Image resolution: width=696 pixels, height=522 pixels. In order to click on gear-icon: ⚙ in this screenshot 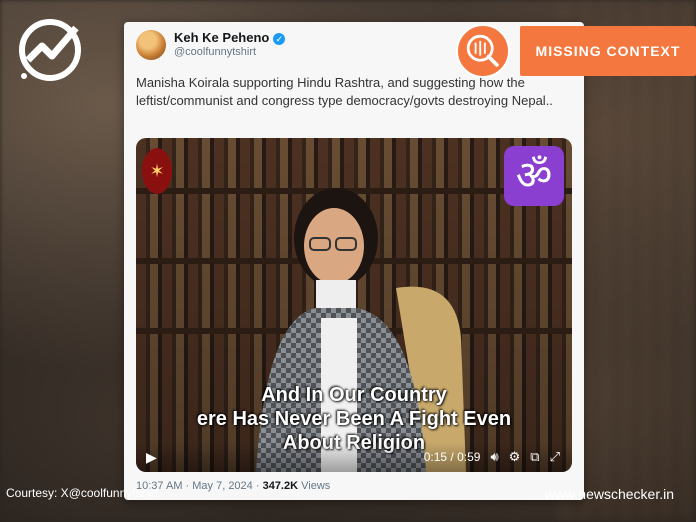, I will do `click(515, 457)`.